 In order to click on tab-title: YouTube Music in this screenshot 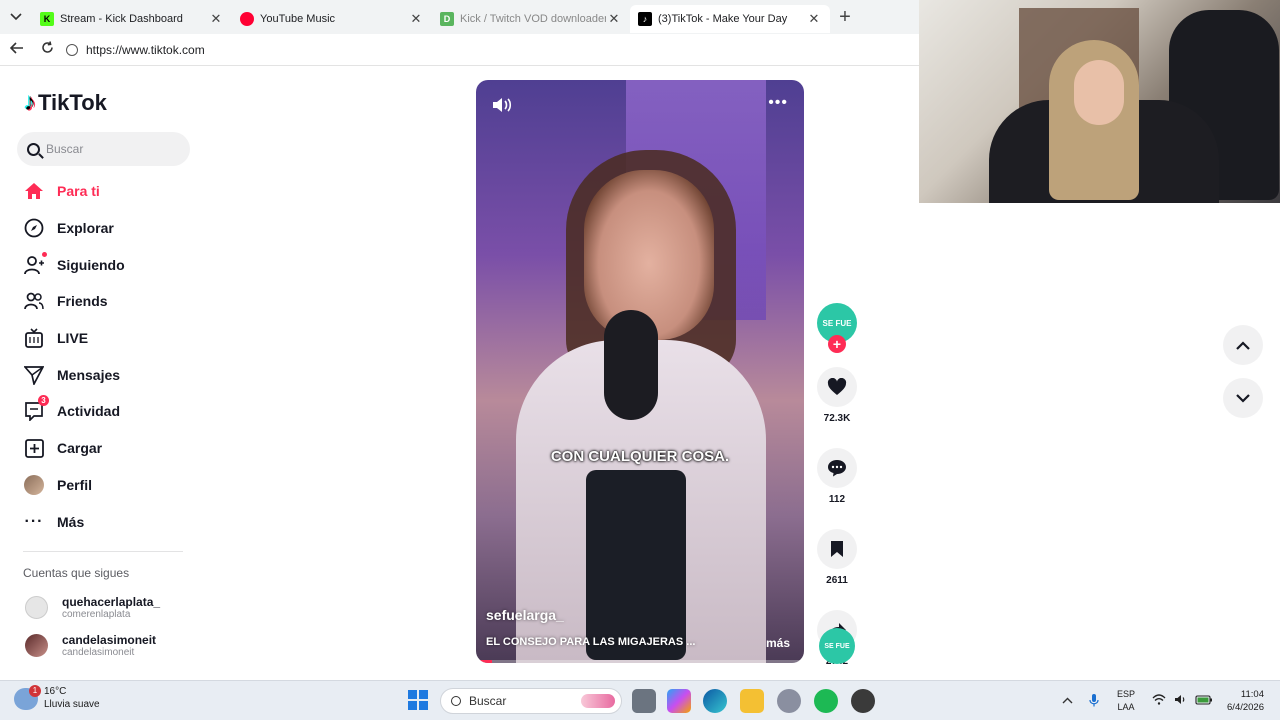, I will do `click(298, 19)`.